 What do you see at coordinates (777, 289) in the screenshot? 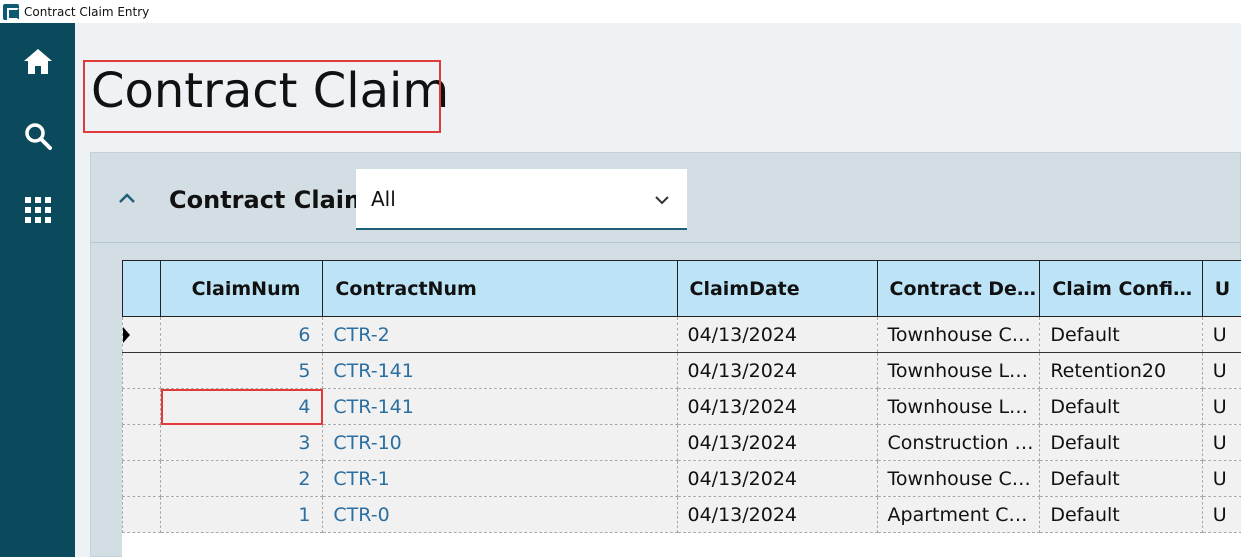
I see `column-header-claimdate: ClaimDate` at bounding box center [777, 289].